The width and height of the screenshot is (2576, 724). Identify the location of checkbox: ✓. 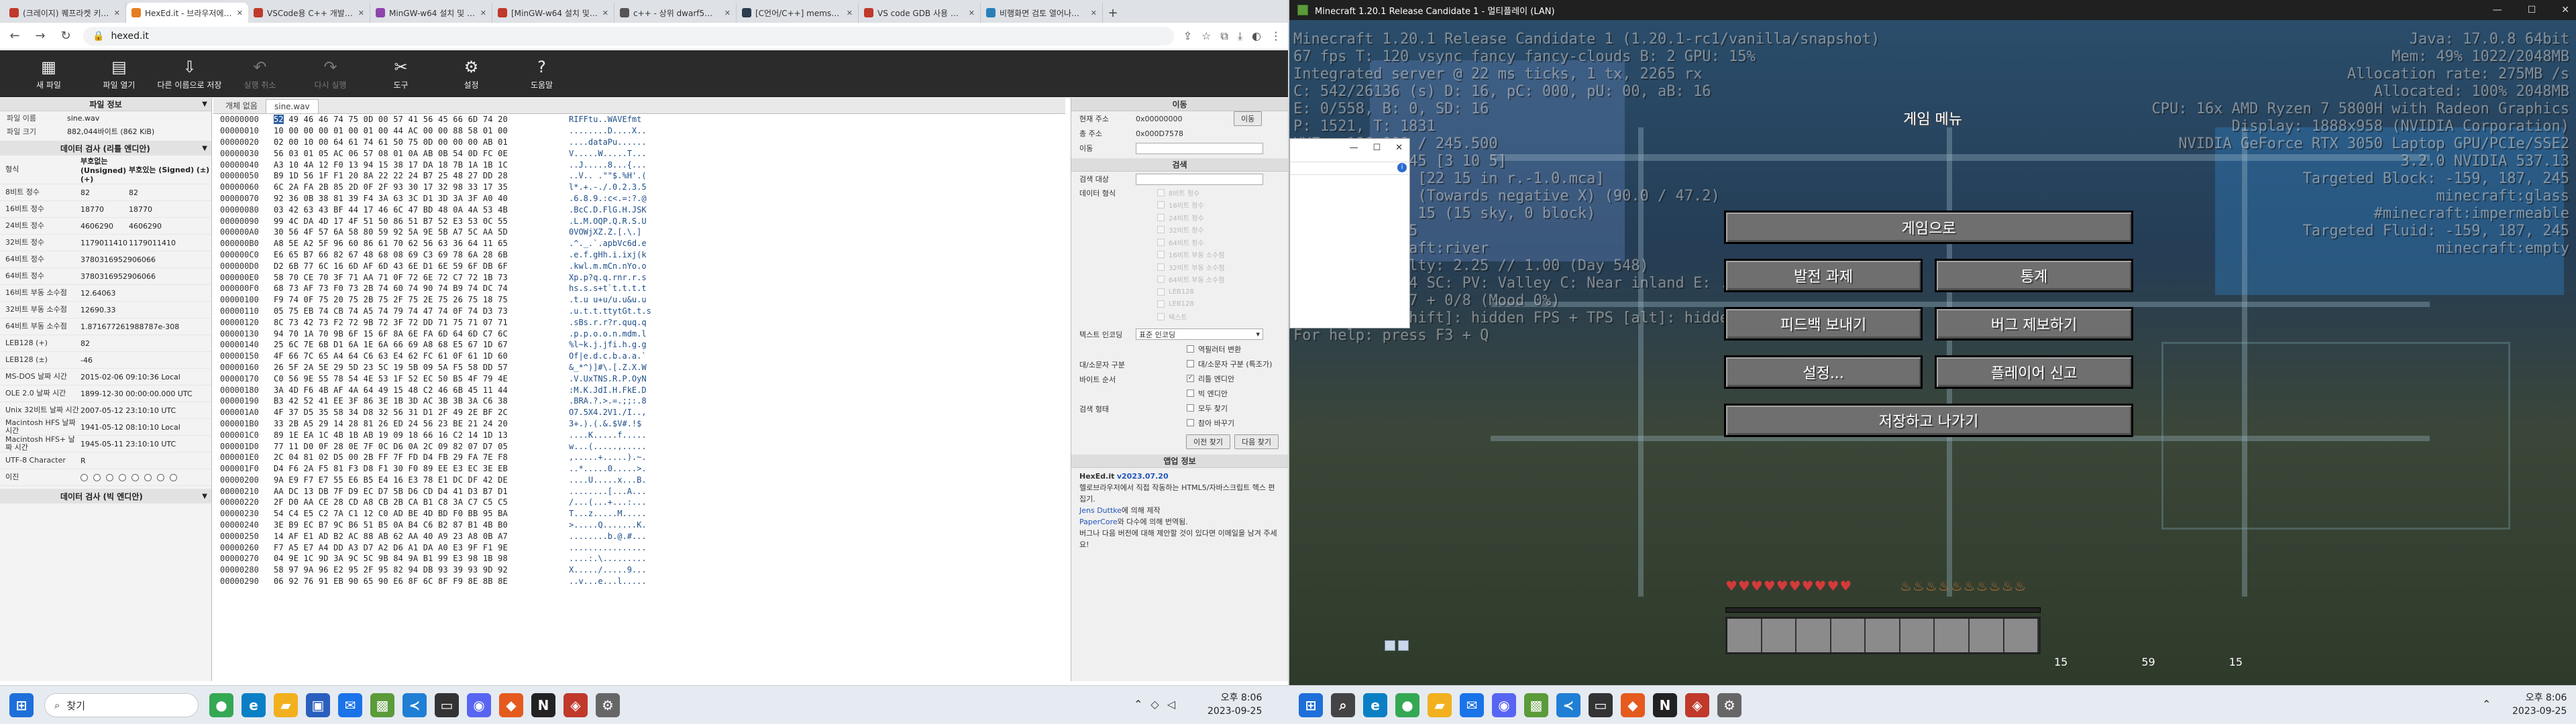
(1190, 378).